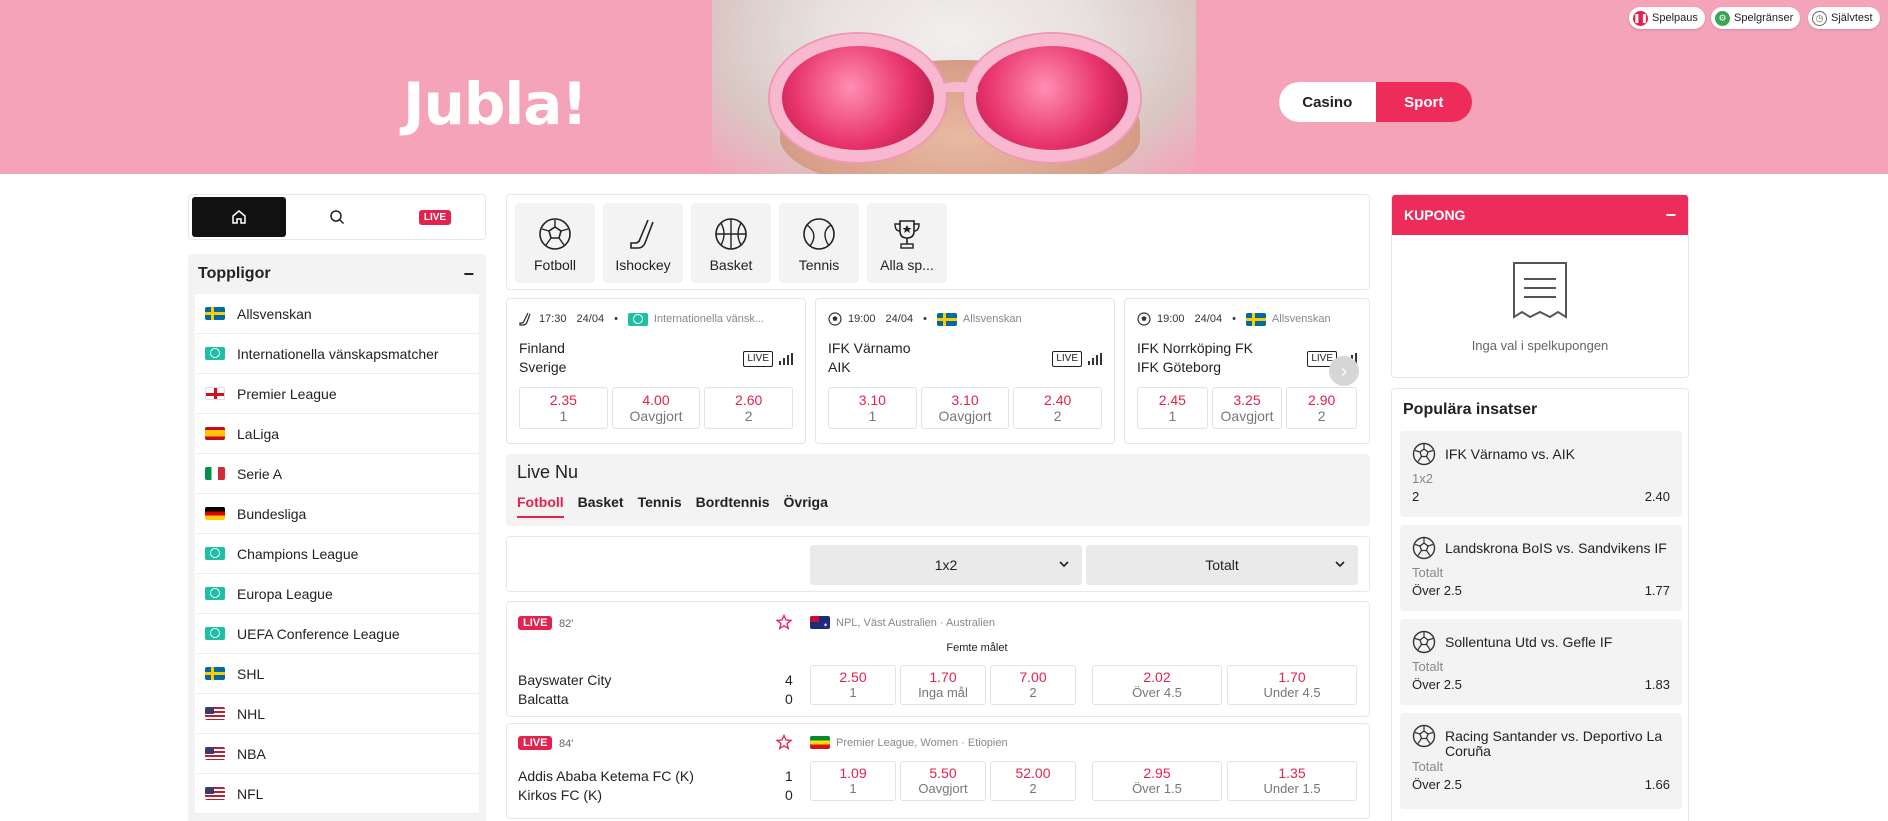 This screenshot has height=821, width=1888. Describe the element at coordinates (1344, 371) in the screenshot. I see `carousel-next-button: ›` at that location.